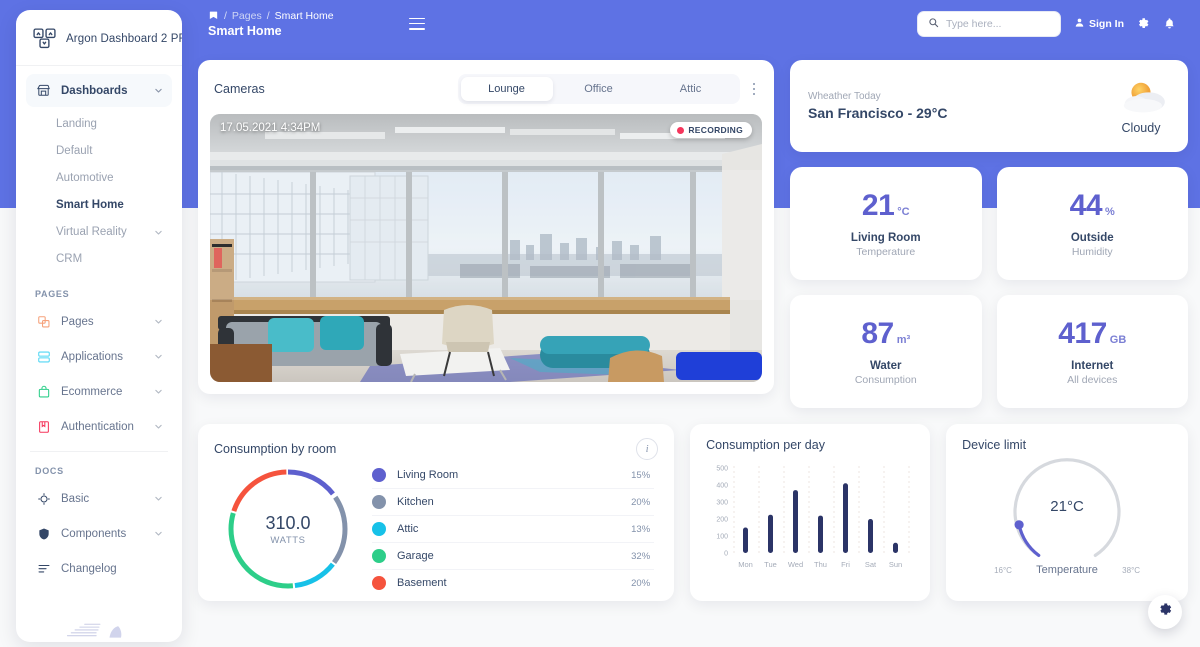 Image resolution: width=1200 pixels, height=647 pixels. Describe the element at coordinates (1082, 333) in the screenshot. I see `stat-value: 417` at that location.